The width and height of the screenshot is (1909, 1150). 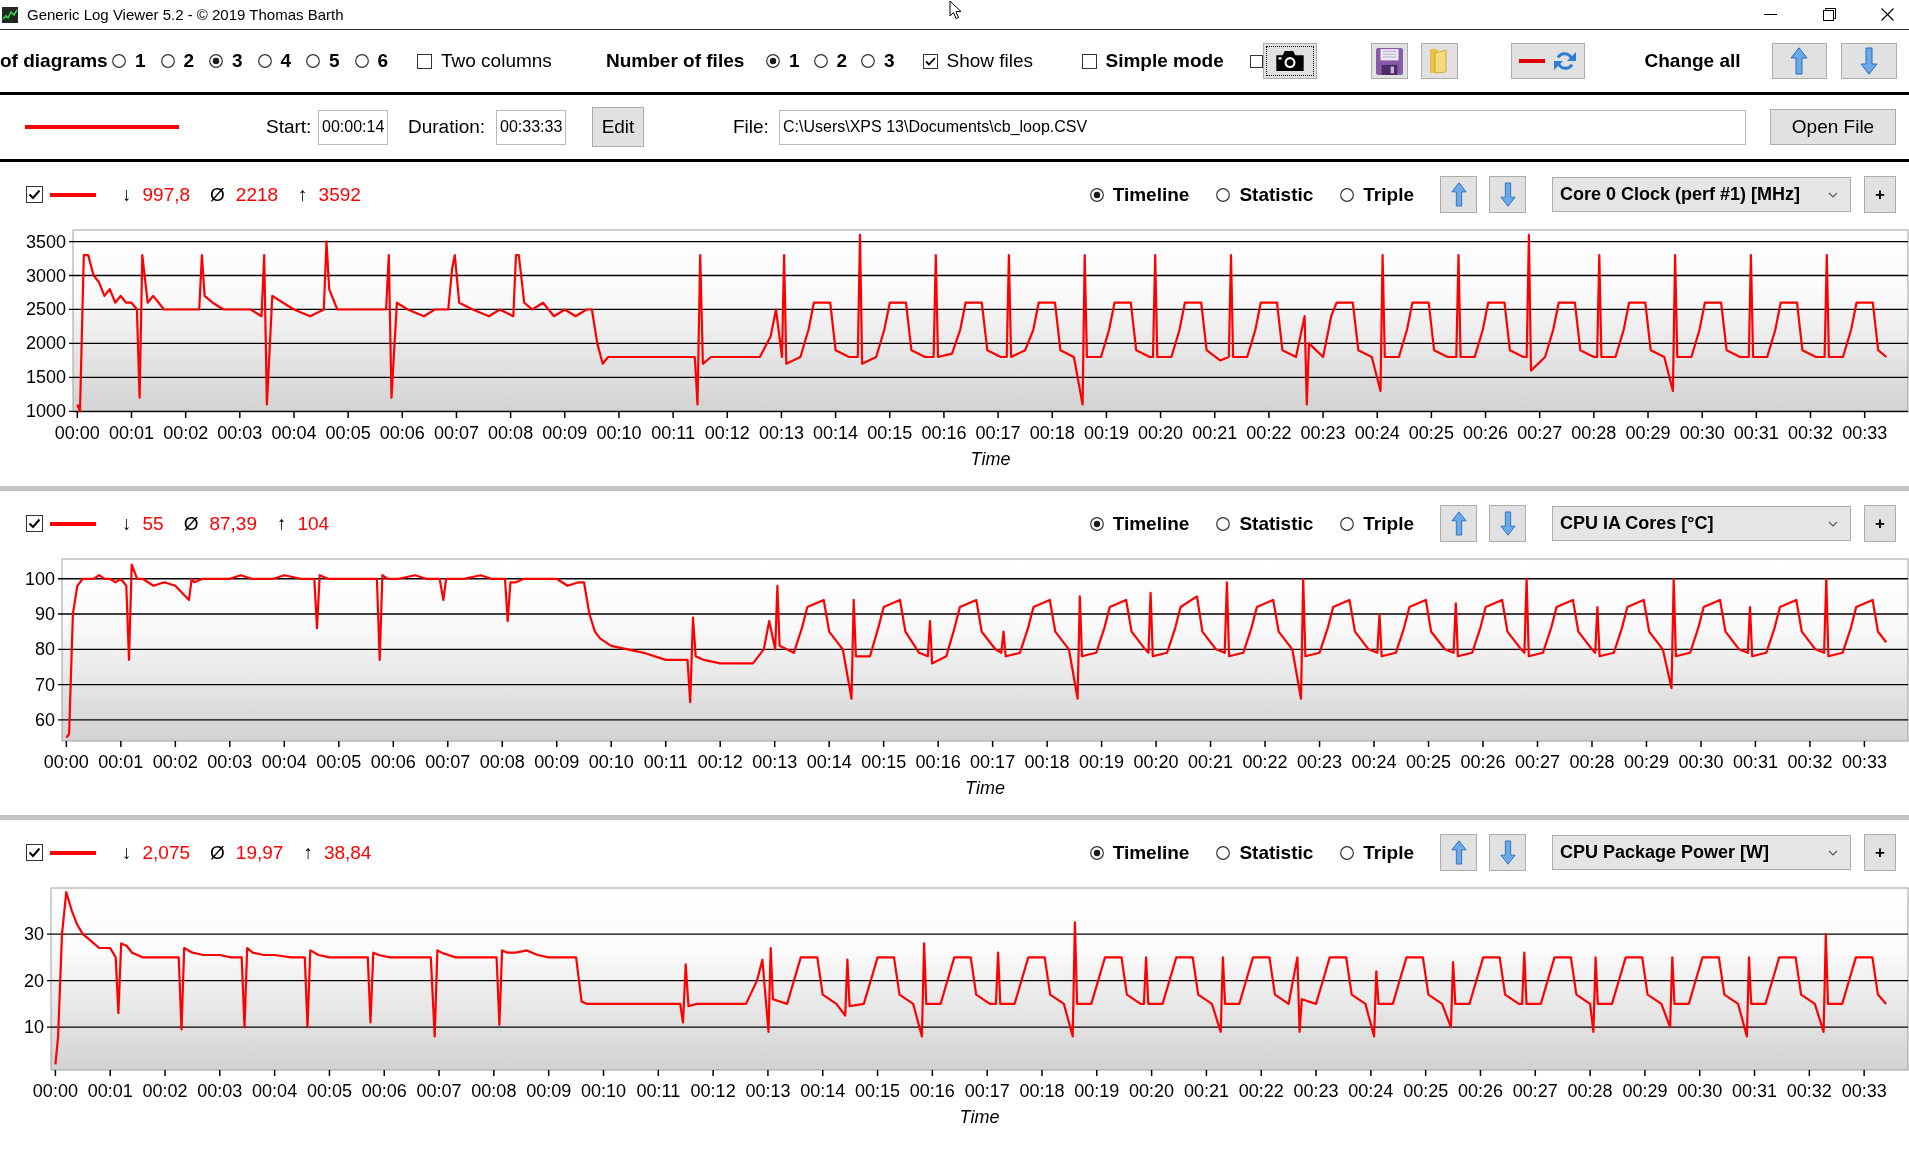 What do you see at coordinates (1701, 852) in the screenshot?
I see `sensor-dropdown: CPU Package Power [W]` at bounding box center [1701, 852].